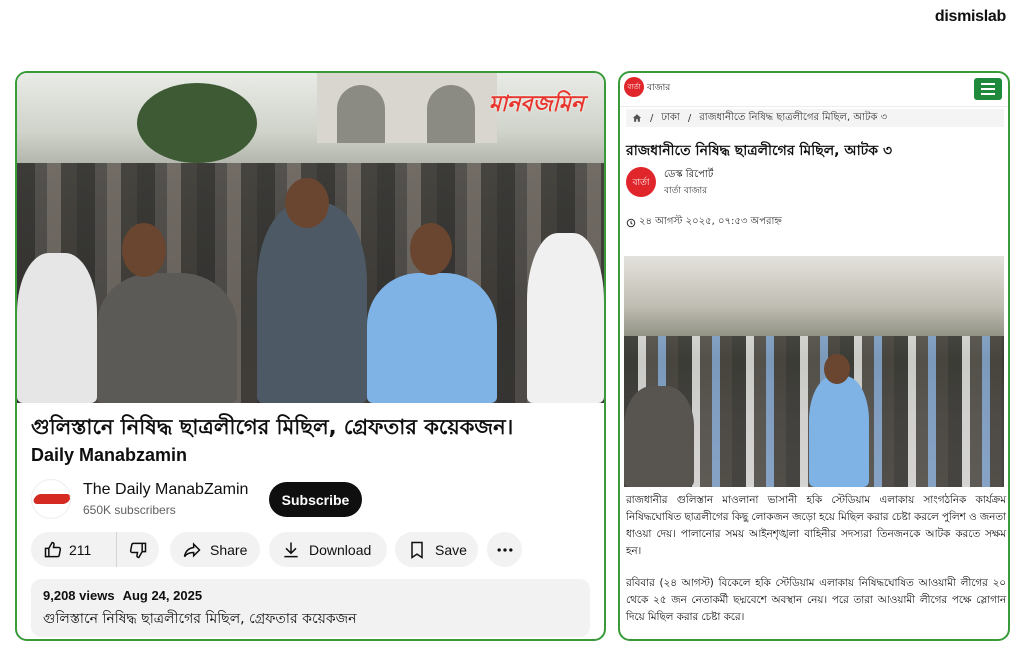 The width and height of the screenshot is (1024, 655). Describe the element at coordinates (229, 549) in the screenshot. I see `share-label: Share` at that location.